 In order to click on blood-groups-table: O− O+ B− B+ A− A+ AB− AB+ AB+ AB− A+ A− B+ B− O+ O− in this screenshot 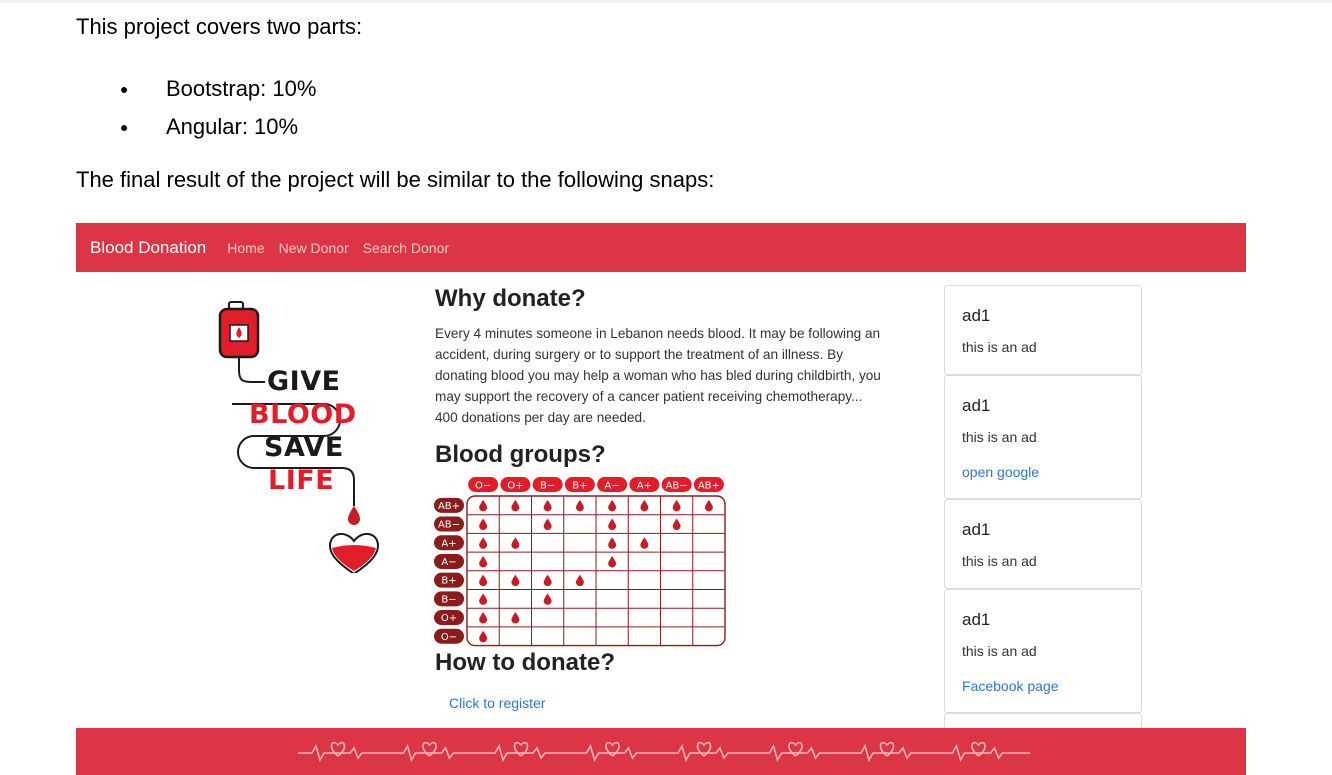, I will do `click(580, 562)`.